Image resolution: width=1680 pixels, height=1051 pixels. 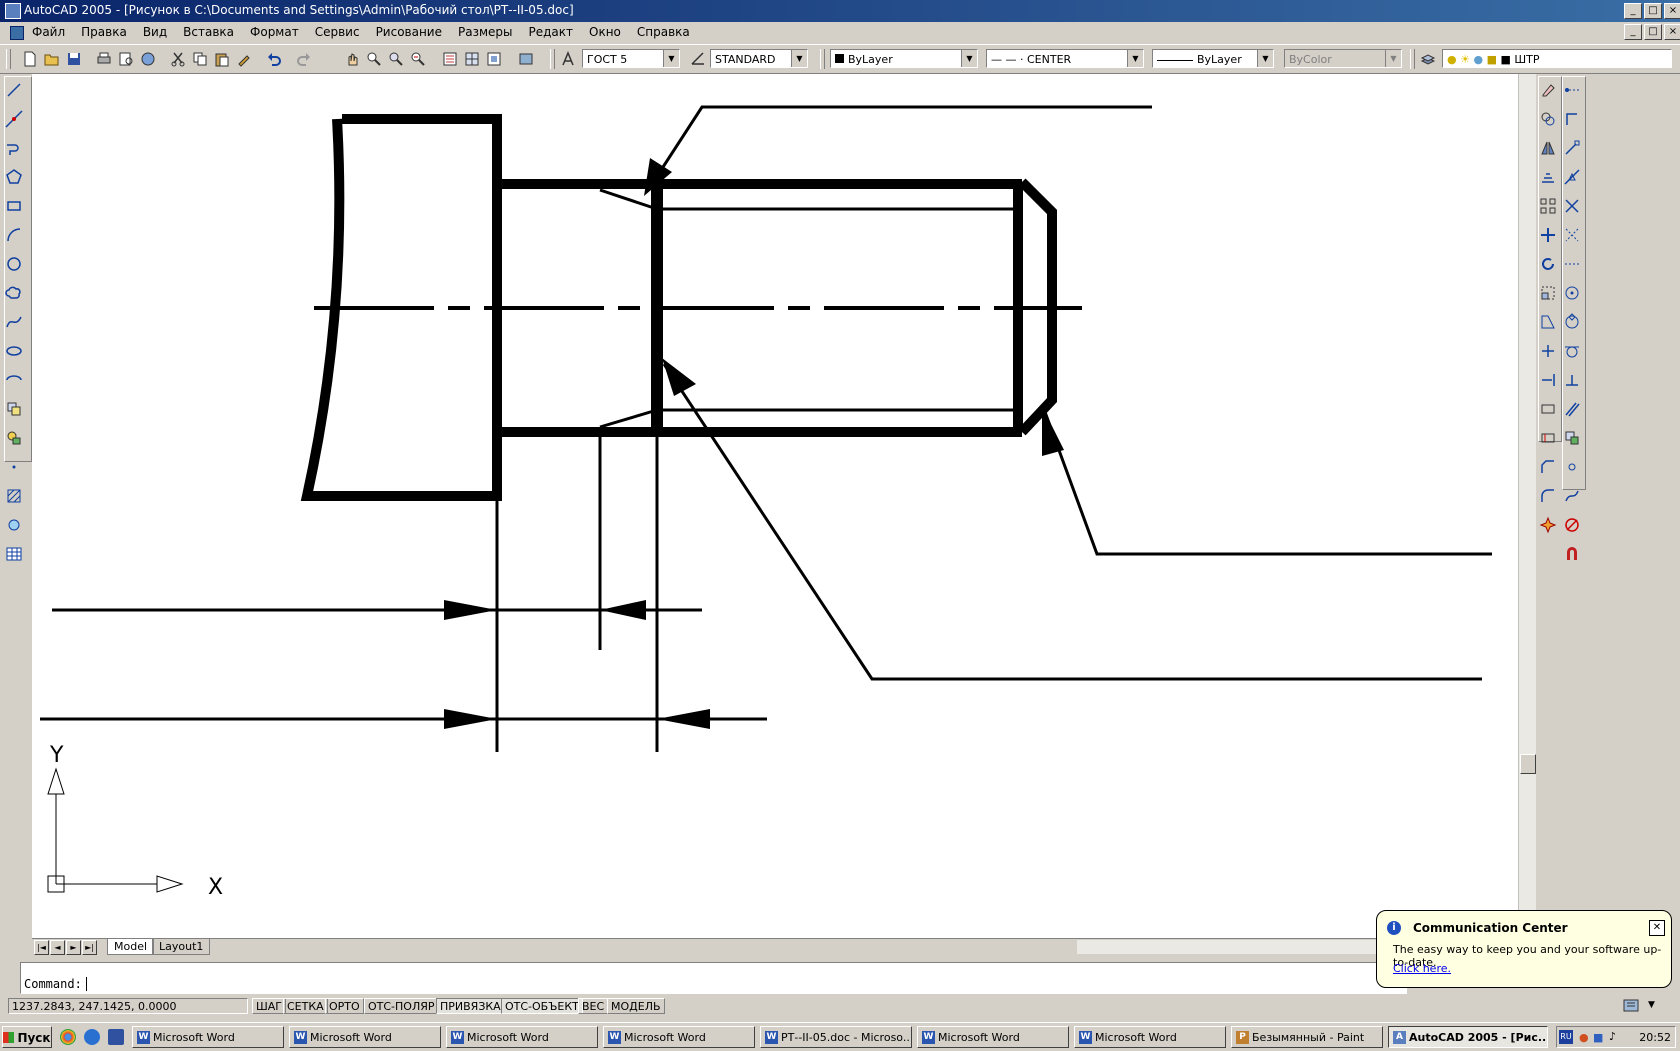 What do you see at coordinates (1633, 11) in the screenshot?
I see `minimize-button: _` at bounding box center [1633, 11].